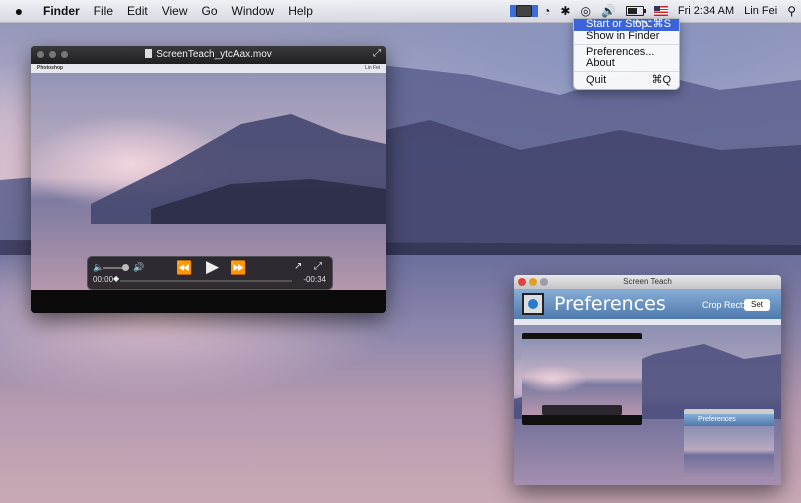  Describe the element at coordinates (300, 11) in the screenshot. I see `menu-help: Help` at that location.